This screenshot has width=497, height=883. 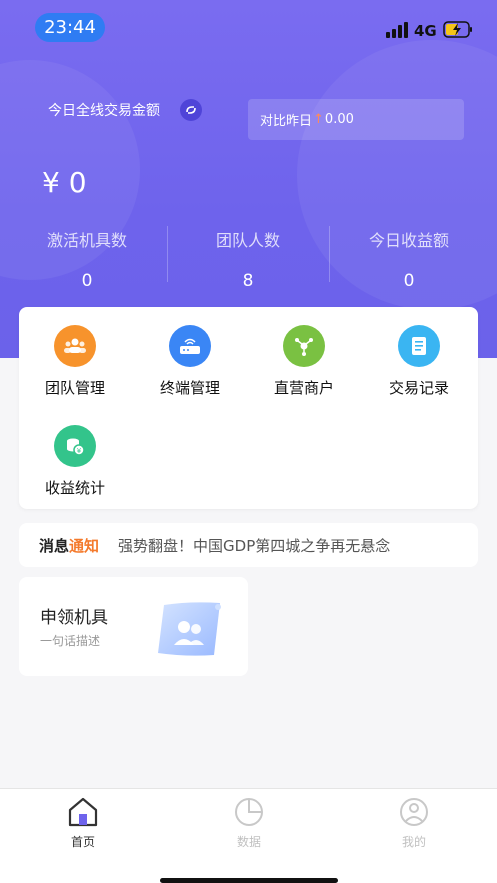 What do you see at coordinates (70, 27) in the screenshot?
I see `status-time: 23:44` at bounding box center [70, 27].